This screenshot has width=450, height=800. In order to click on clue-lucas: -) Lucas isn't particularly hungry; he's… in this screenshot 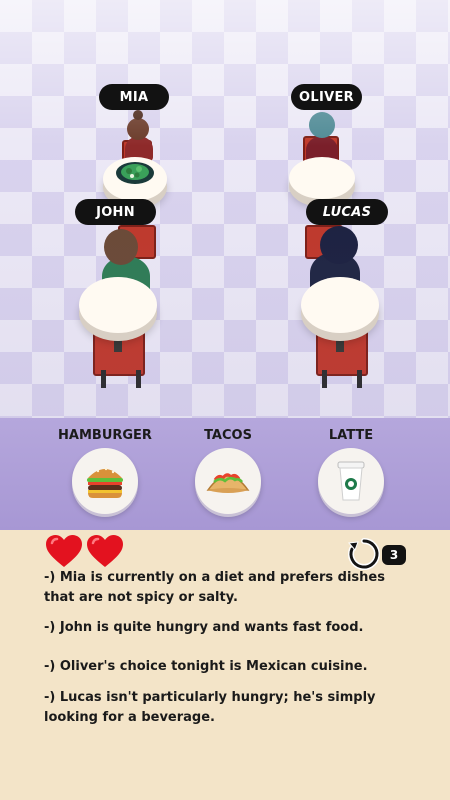, I will do `click(210, 707)`.